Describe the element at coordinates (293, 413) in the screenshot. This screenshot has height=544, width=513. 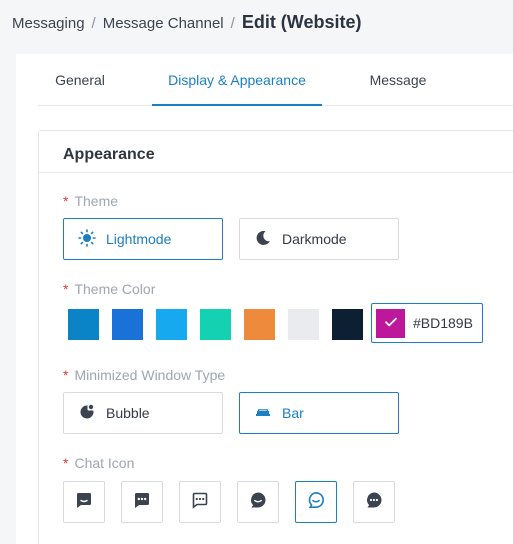
I see `window-type-option-label: Bar` at that location.